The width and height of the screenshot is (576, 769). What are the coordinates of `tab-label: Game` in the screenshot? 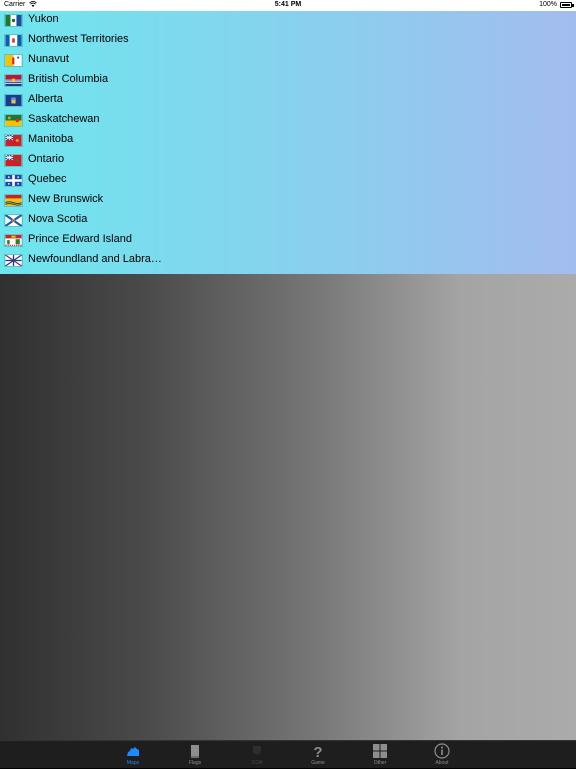 It's located at (318, 763).